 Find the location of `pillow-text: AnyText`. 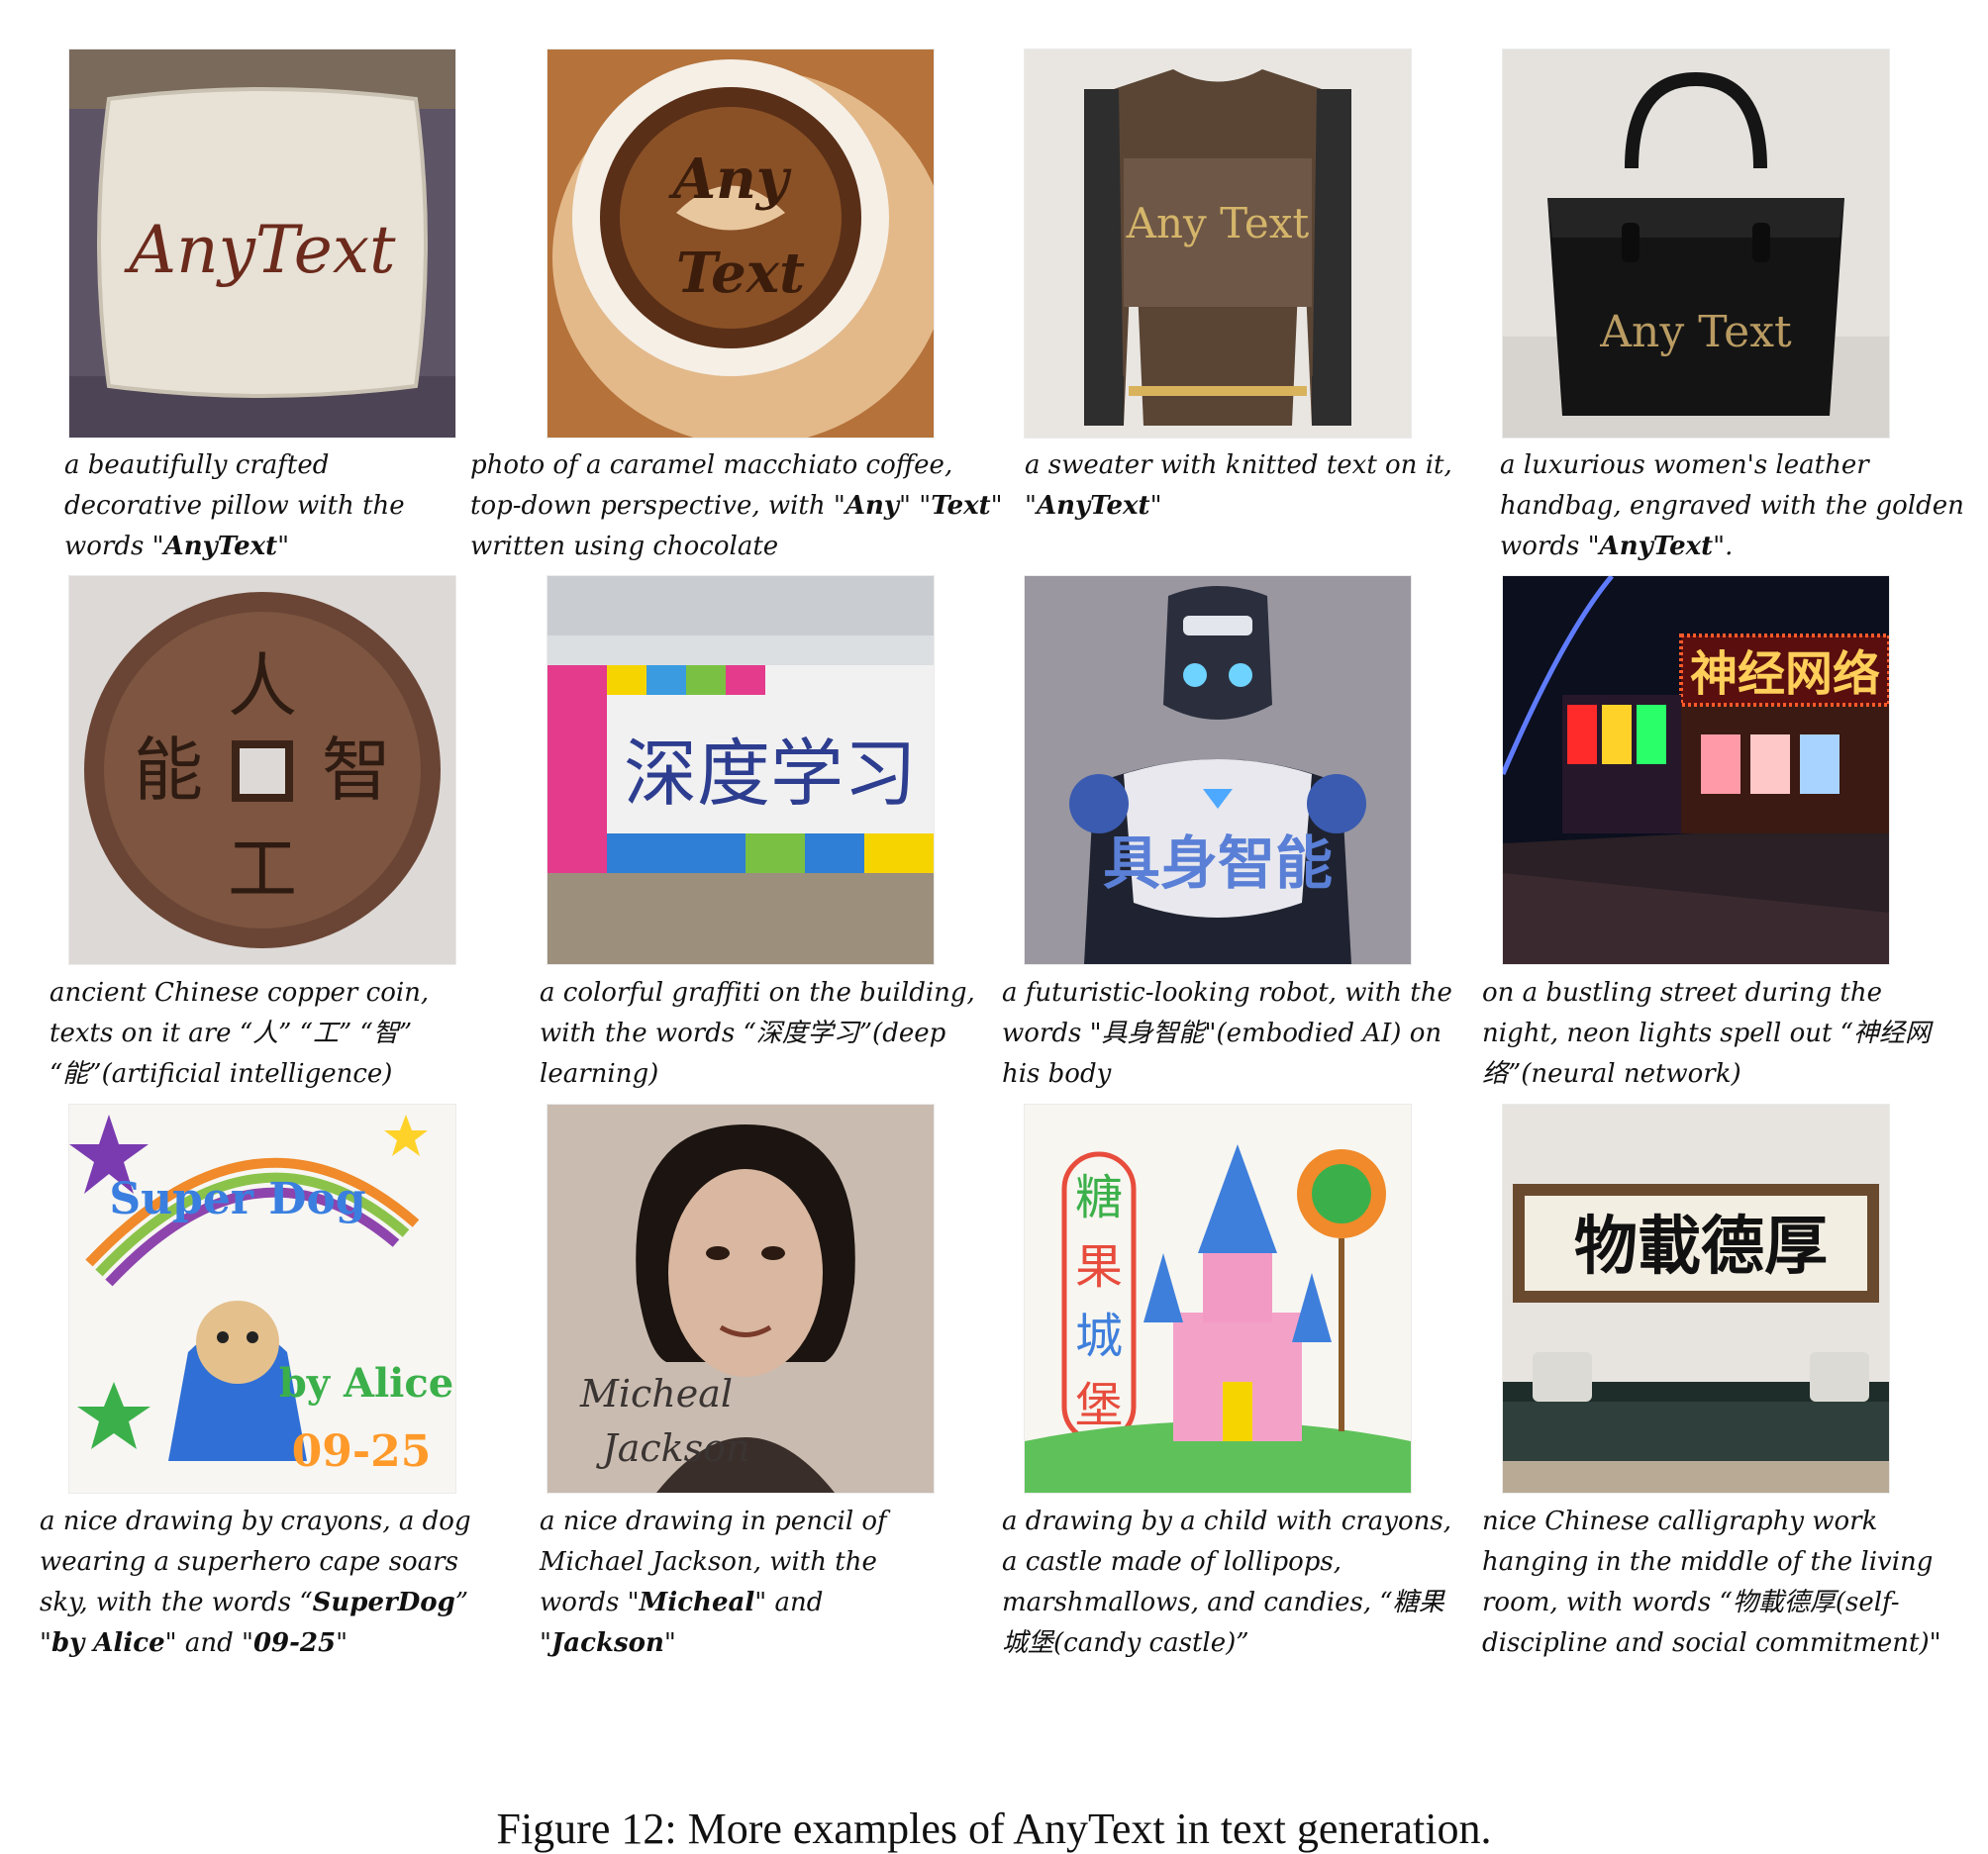

pillow-text: AnyText is located at coordinates (259, 250).